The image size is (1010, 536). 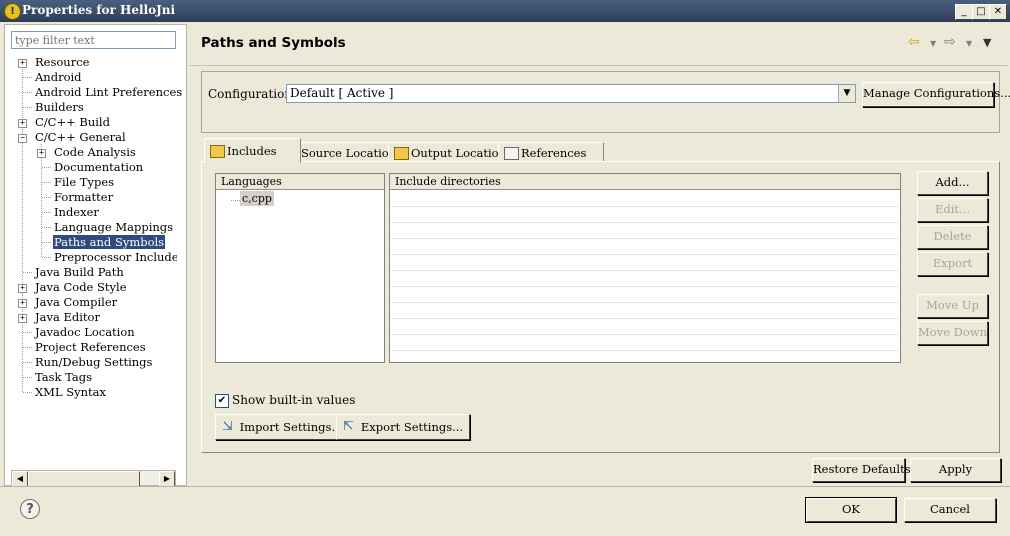 I want to click on cancel-button: Cancel, so click(x=950, y=510).